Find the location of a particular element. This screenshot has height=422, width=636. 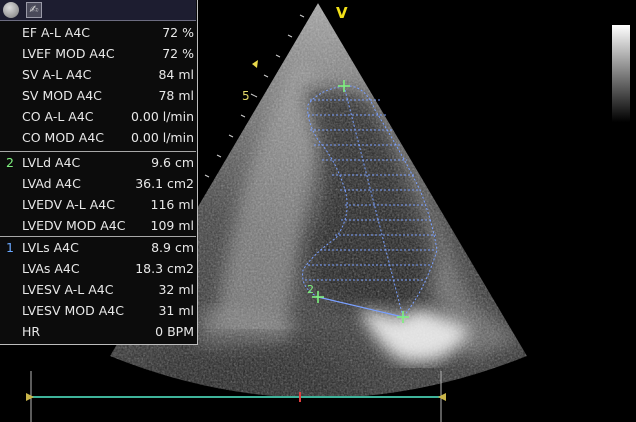

panel-close-button is located at coordinates (11, 10).